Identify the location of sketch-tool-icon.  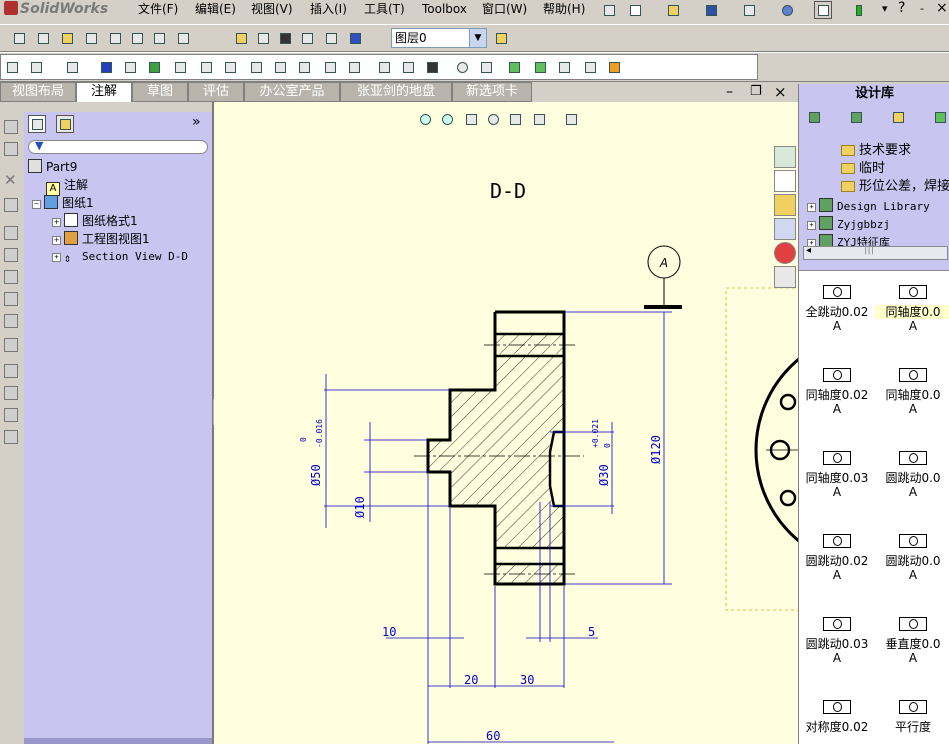
(19, 38).